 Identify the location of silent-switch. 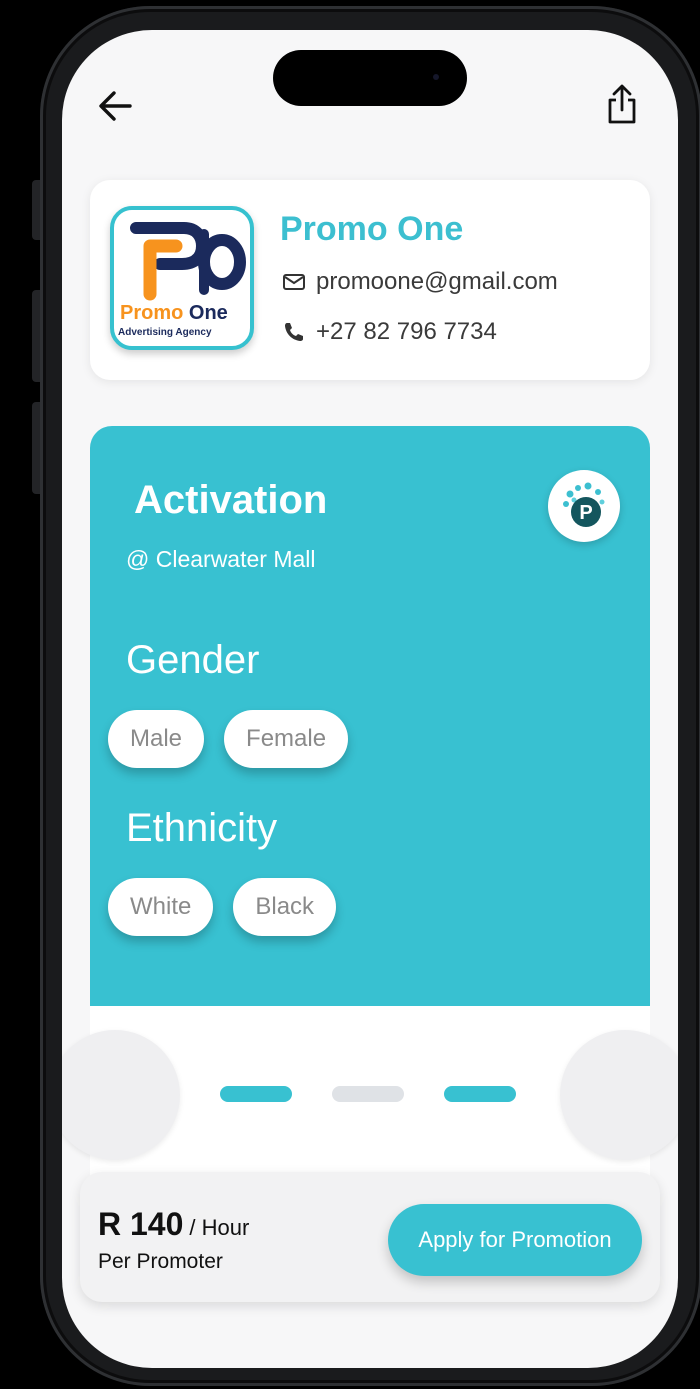
(36, 210).